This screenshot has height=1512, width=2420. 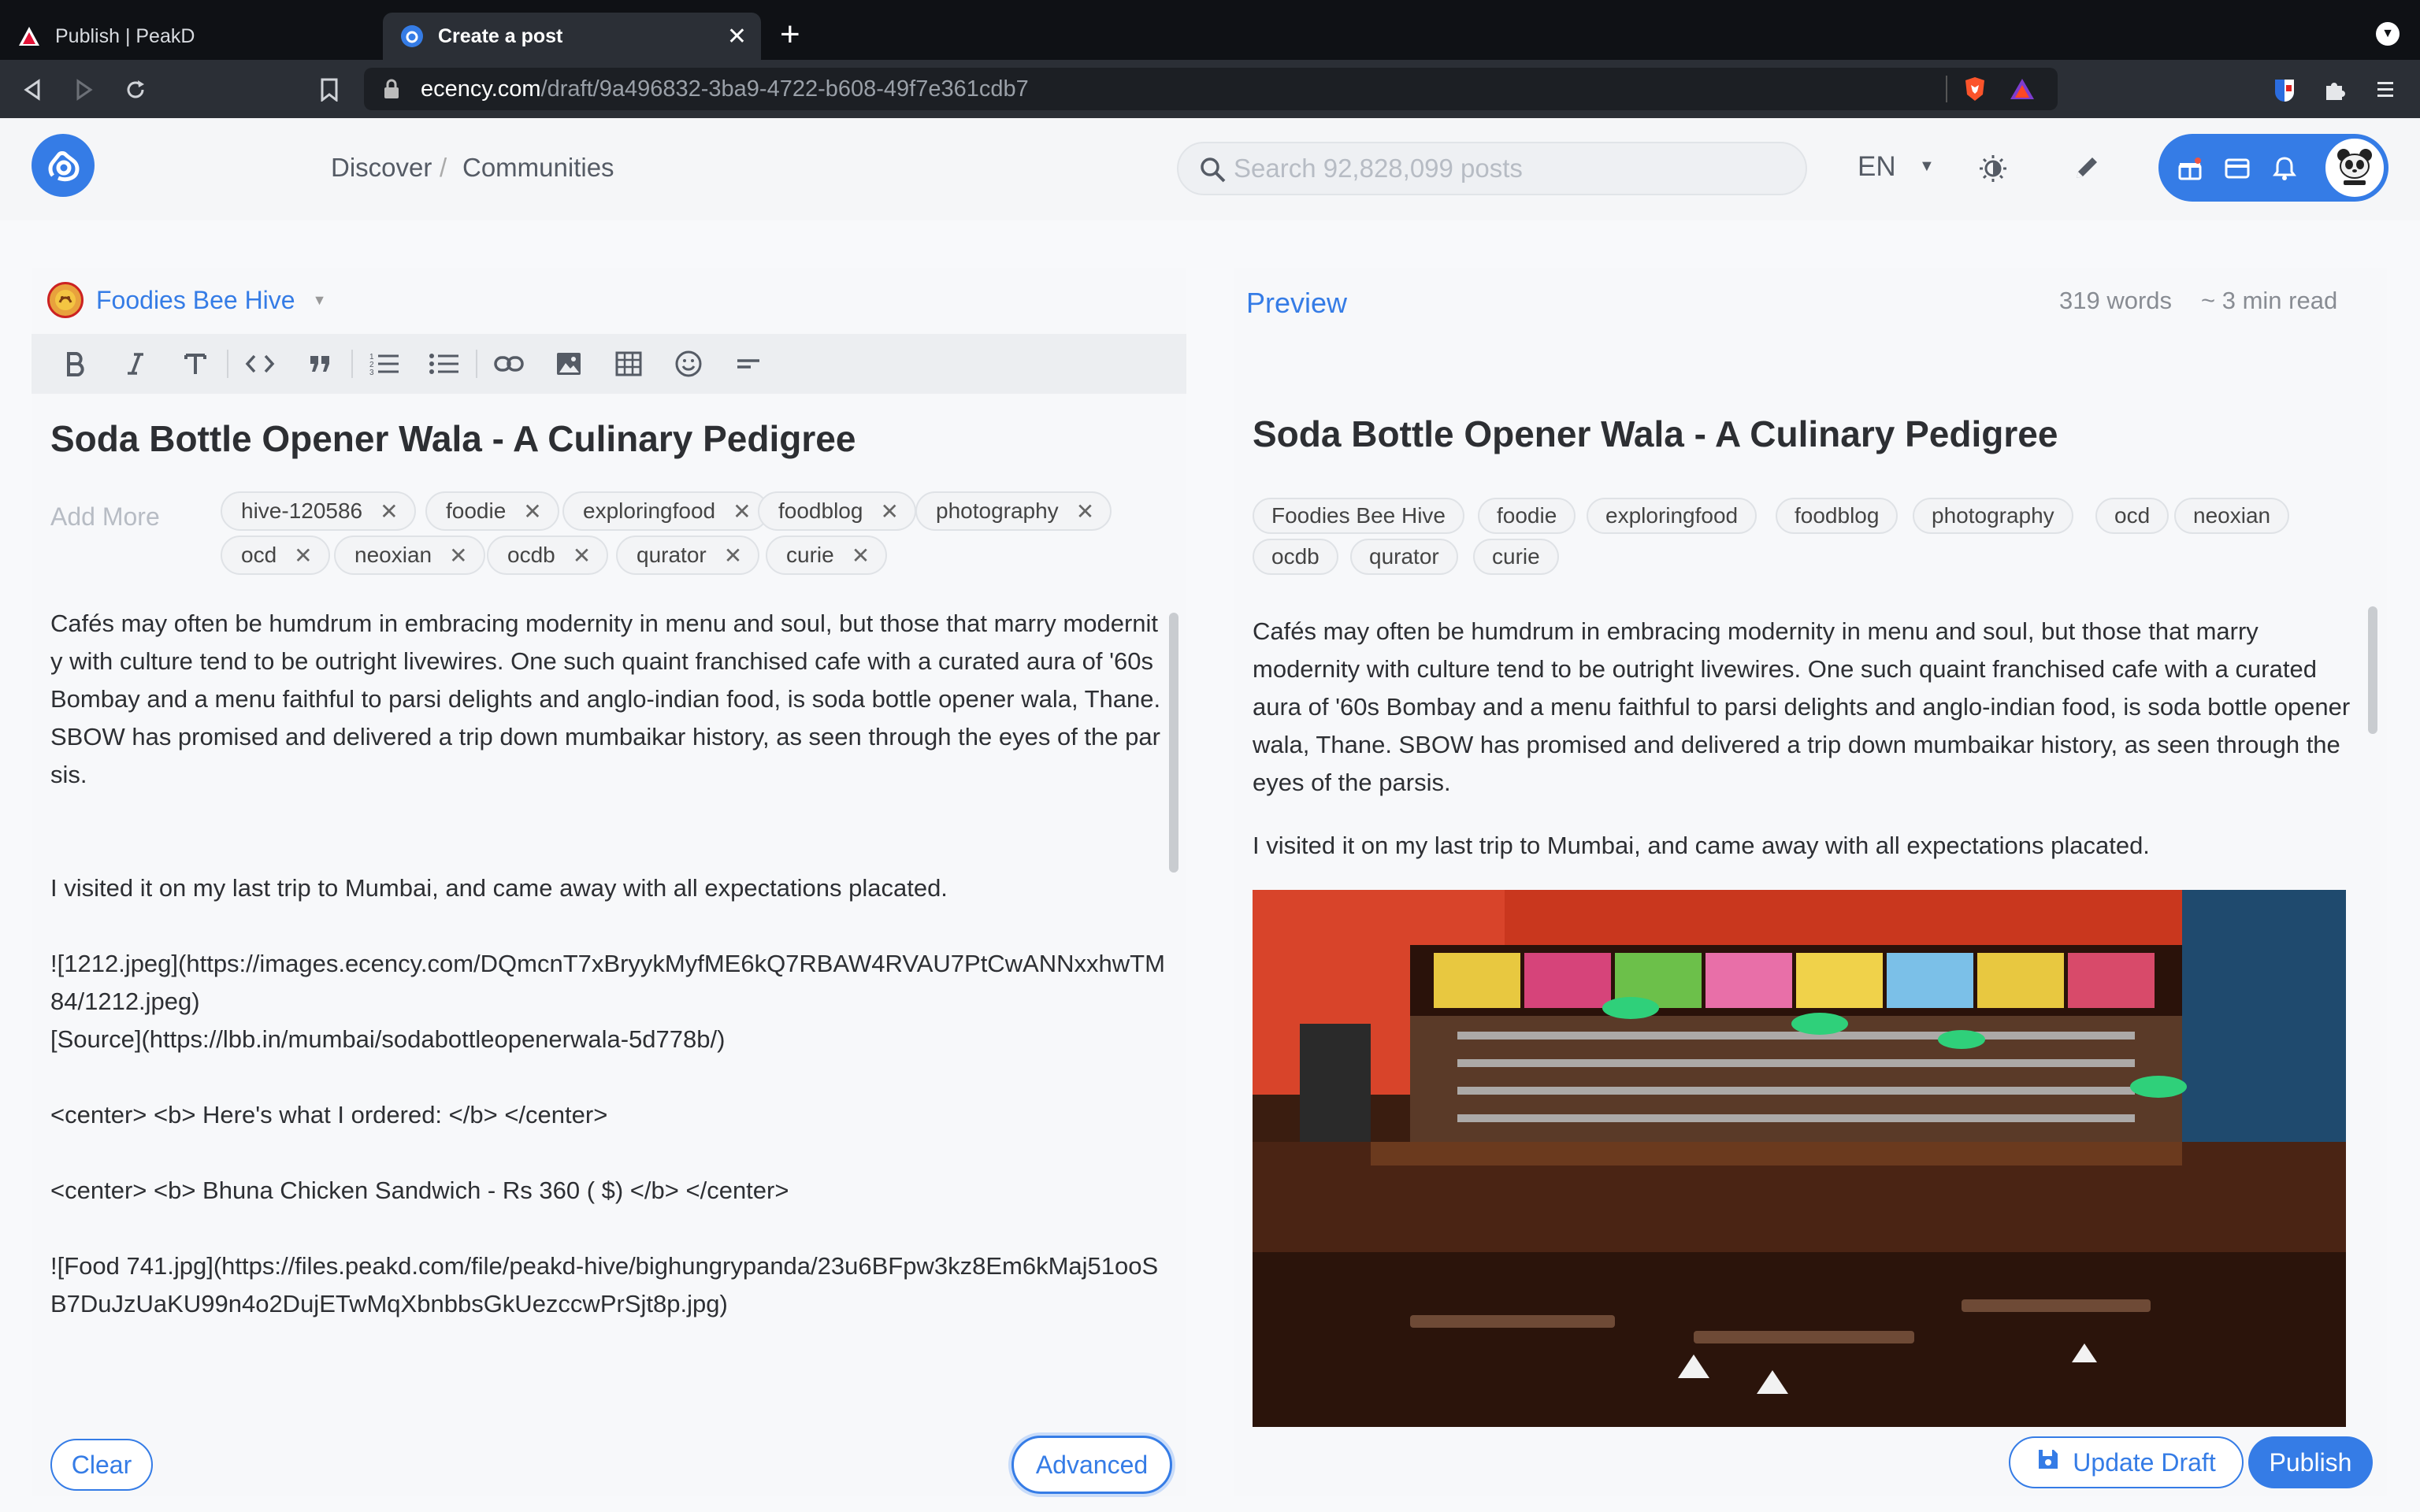 What do you see at coordinates (1213, 172) in the screenshot?
I see `search-icon` at bounding box center [1213, 172].